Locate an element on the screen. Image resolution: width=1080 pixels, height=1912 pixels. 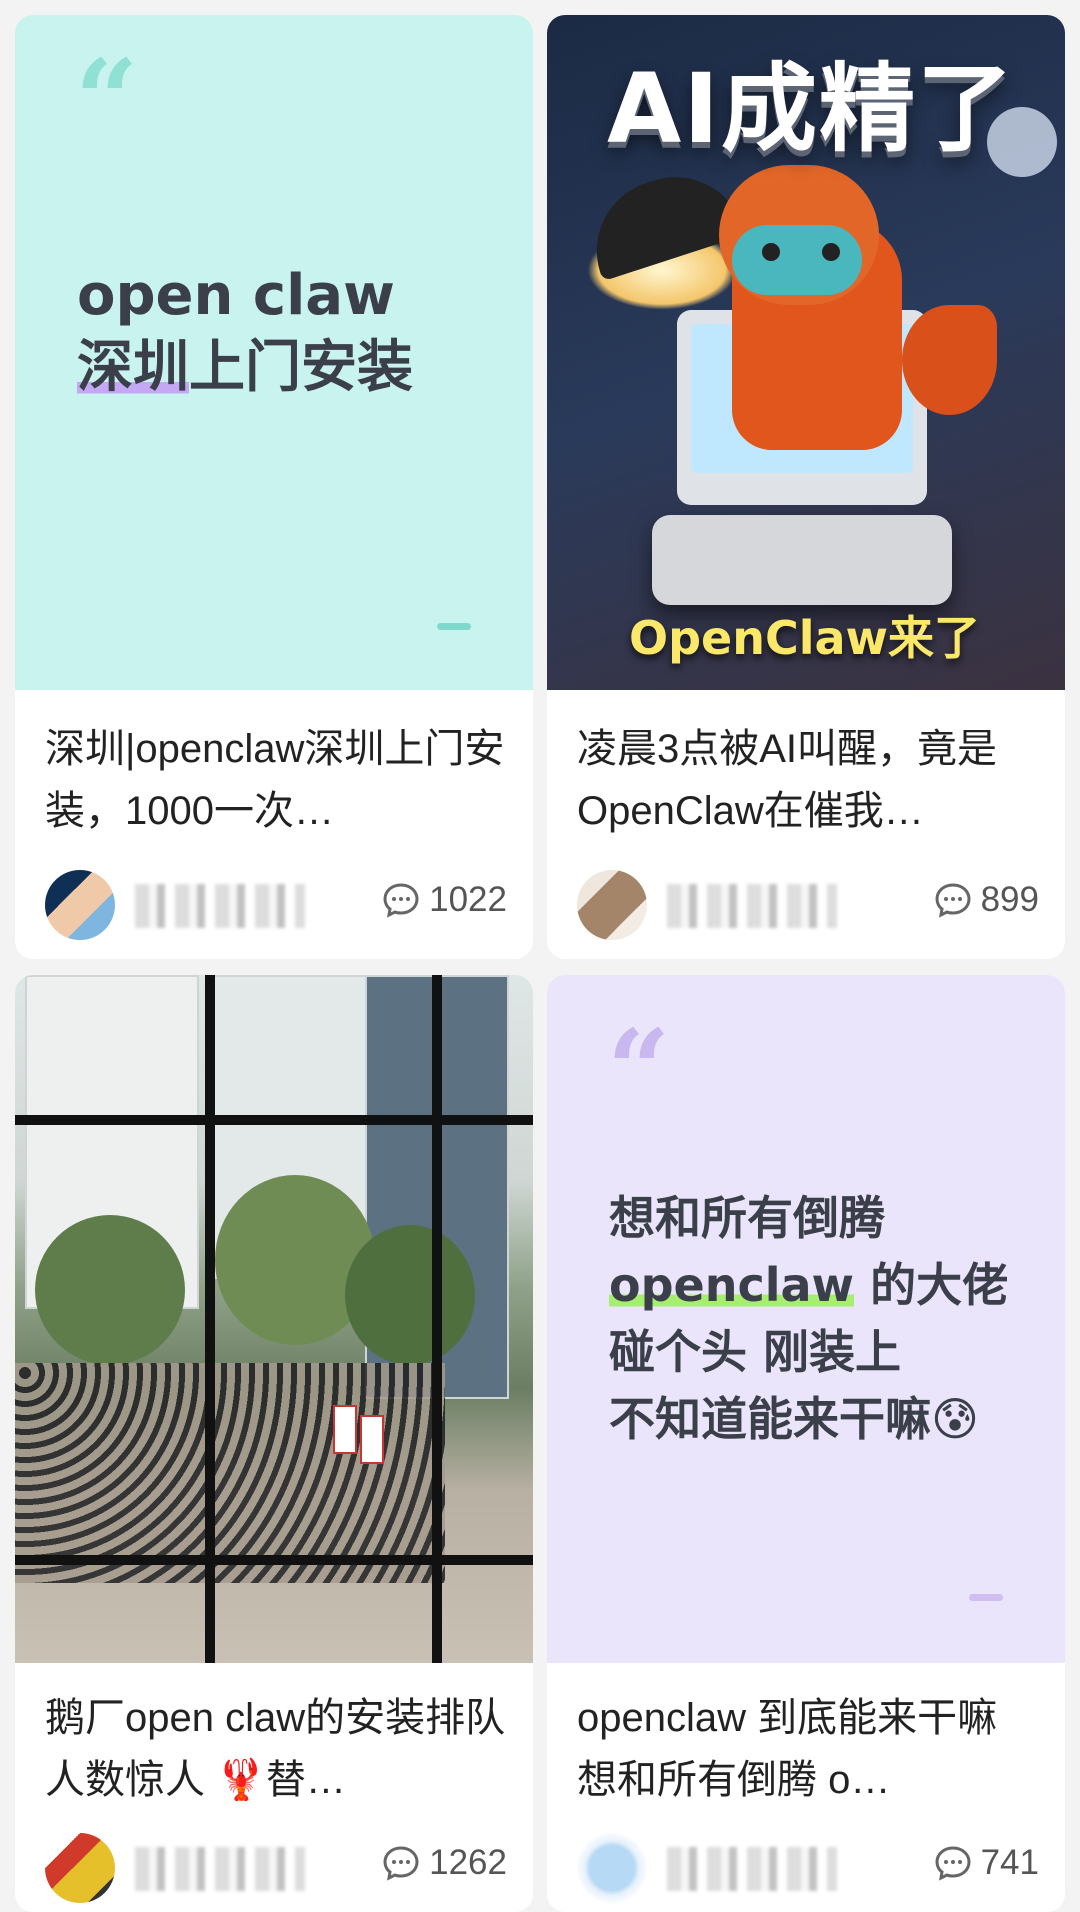
cover-text-line: openclaw 的大佬 is located at coordinates (808, 1285).